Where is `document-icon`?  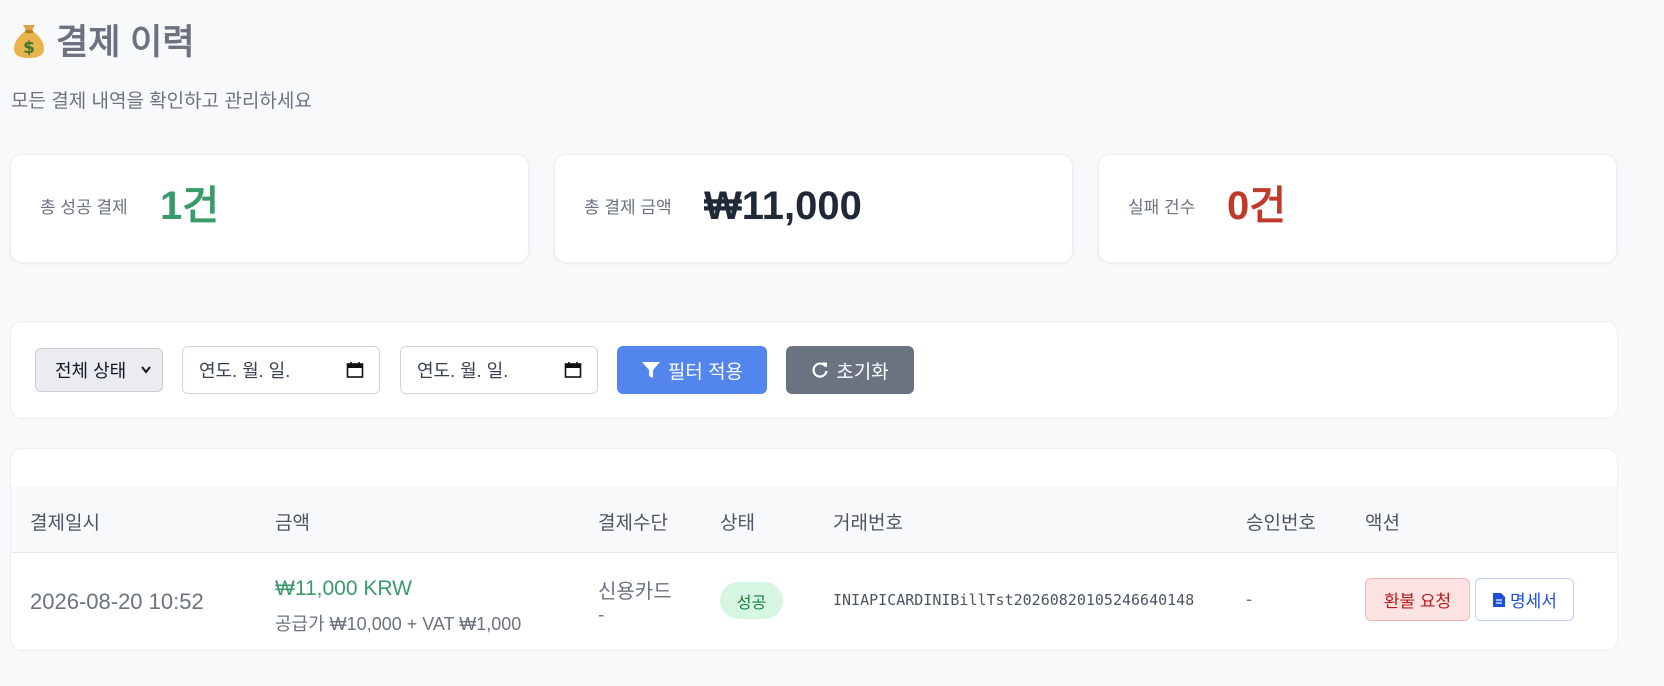 document-icon is located at coordinates (1499, 599).